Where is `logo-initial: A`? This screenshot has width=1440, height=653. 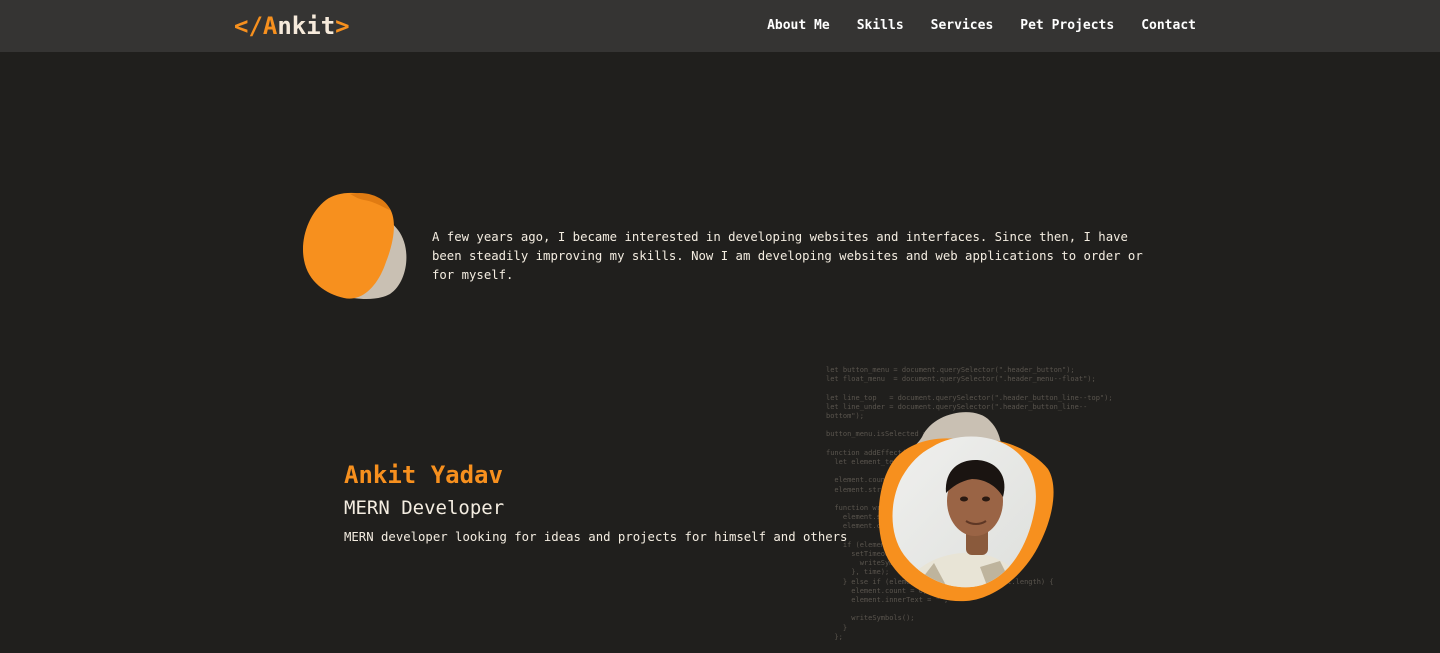
logo-initial: A is located at coordinates (270, 26).